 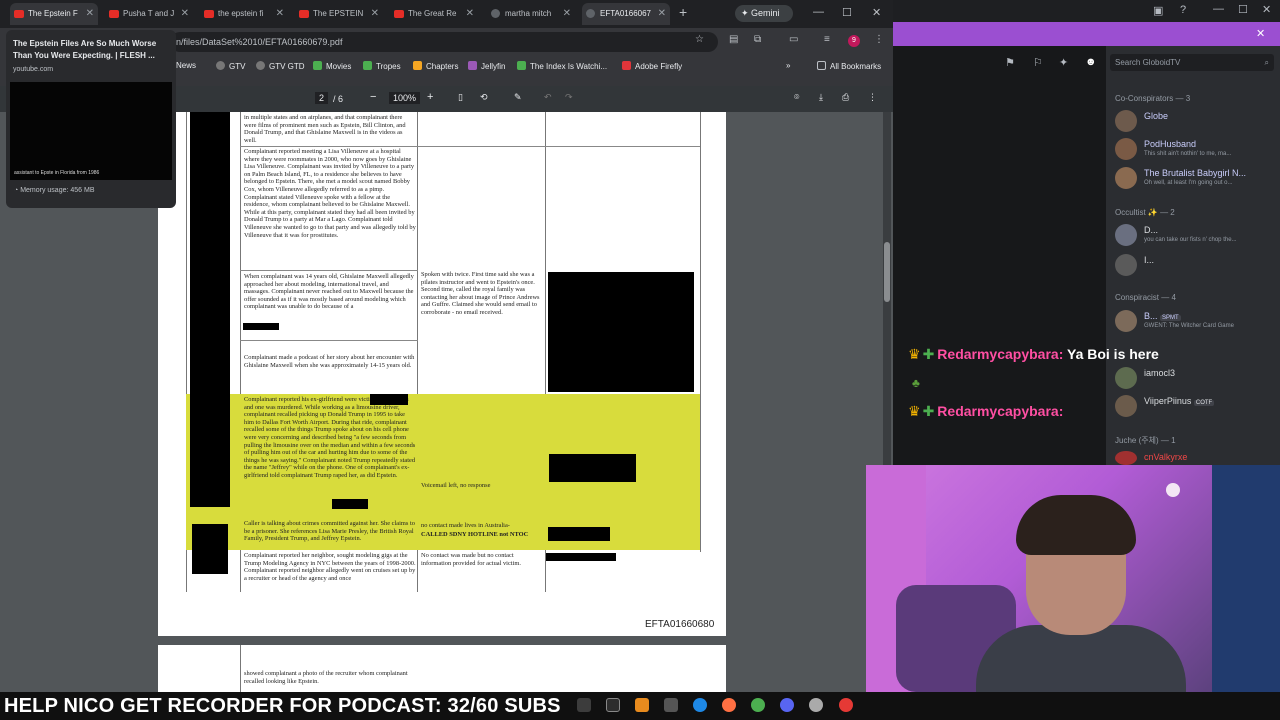 What do you see at coordinates (186, 65) in the screenshot?
I see `bookmark-news: News` at bounding box center [186, 65].